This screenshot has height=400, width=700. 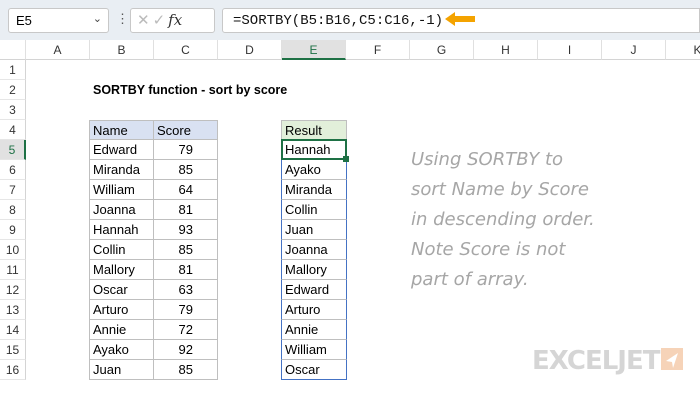 I want to click on result-cell: Collin, so click(x=314, y=210).